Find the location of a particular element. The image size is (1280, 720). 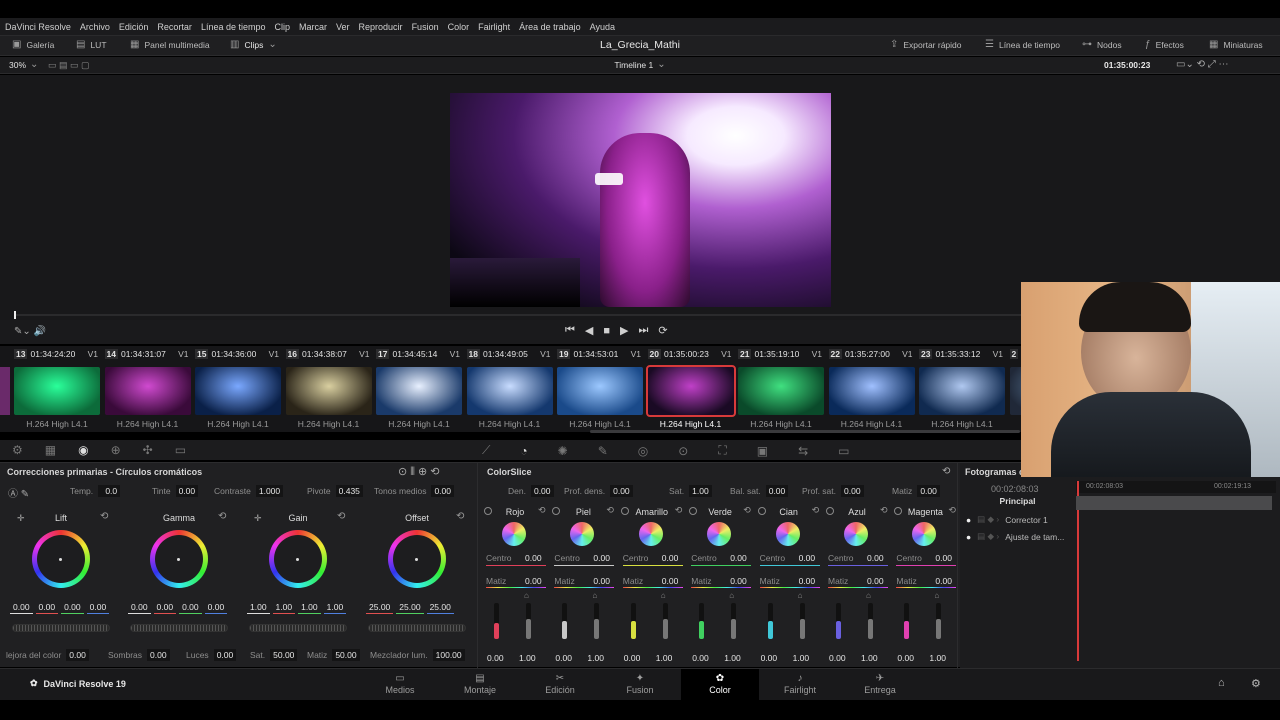

timeline-button: ☰ Línea de tiempo is located at coordinates (1022, 45).